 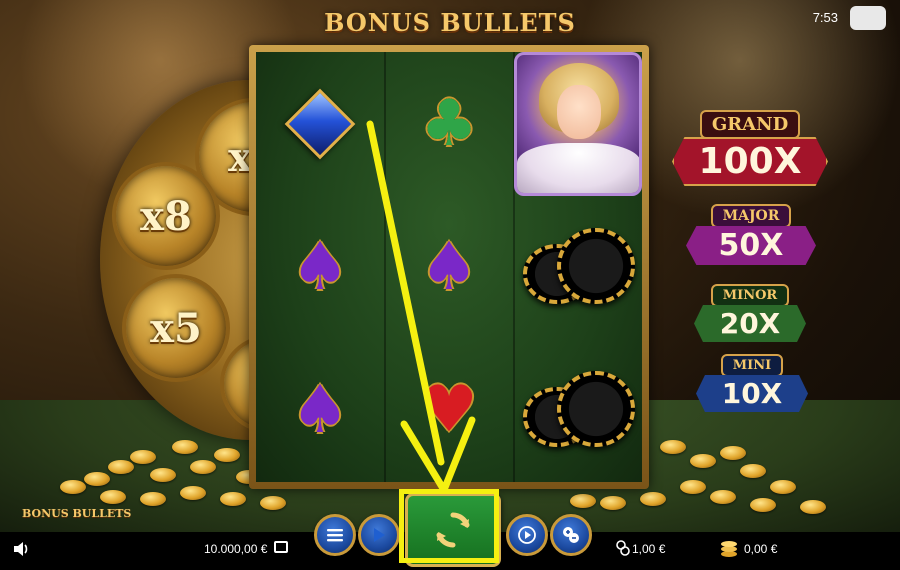 I want to click on bet-settings-button, so click(x=571, y=535).